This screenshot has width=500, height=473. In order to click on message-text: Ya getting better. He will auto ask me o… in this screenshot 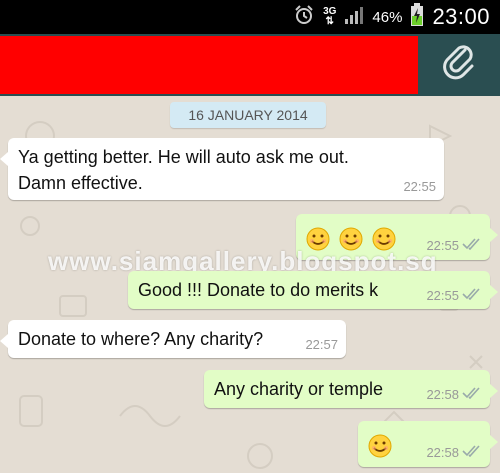, I will do `click(183, 170)`.